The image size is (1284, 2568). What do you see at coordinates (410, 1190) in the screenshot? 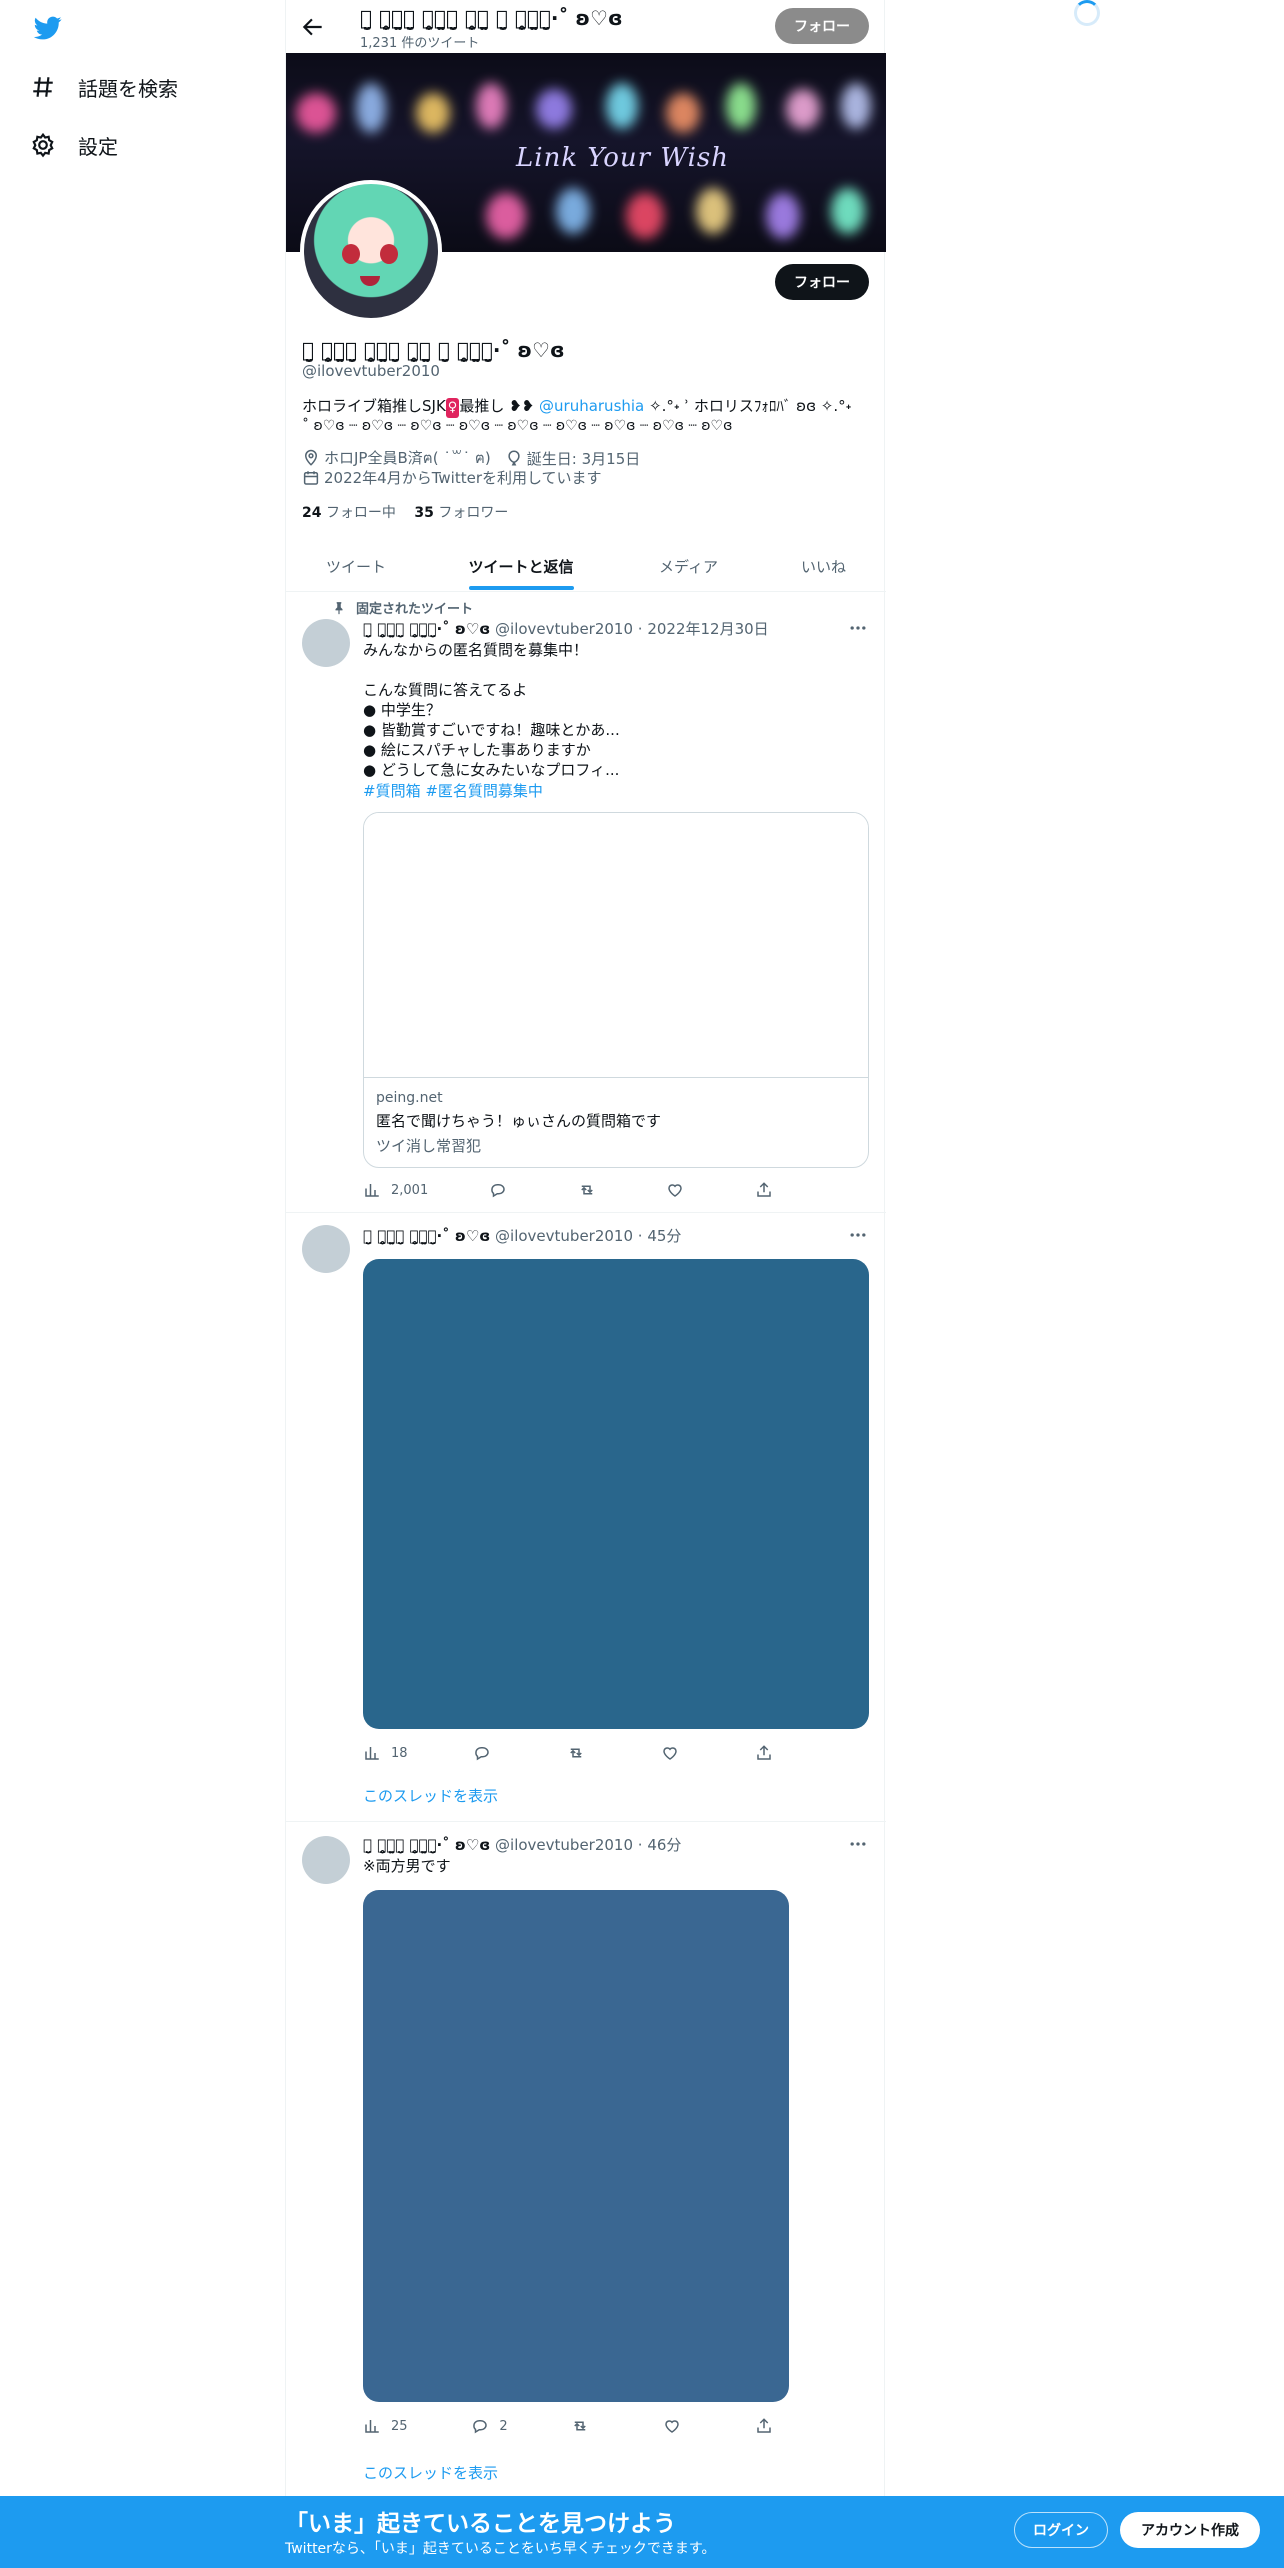
I see `views-count: 2,001` at bounding box center [410, 1190].